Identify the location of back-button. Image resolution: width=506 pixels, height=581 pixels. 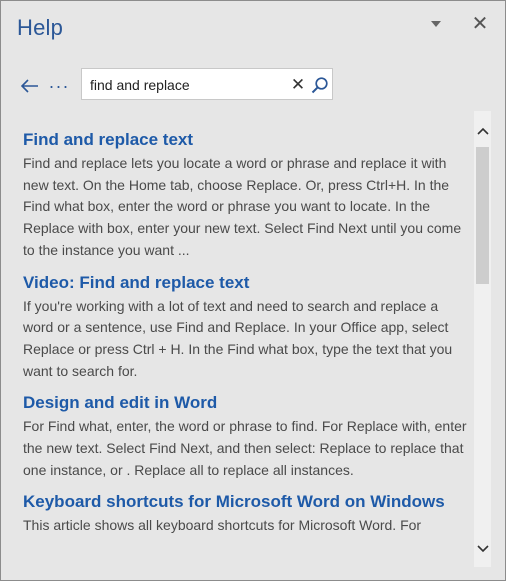
(30, 86).